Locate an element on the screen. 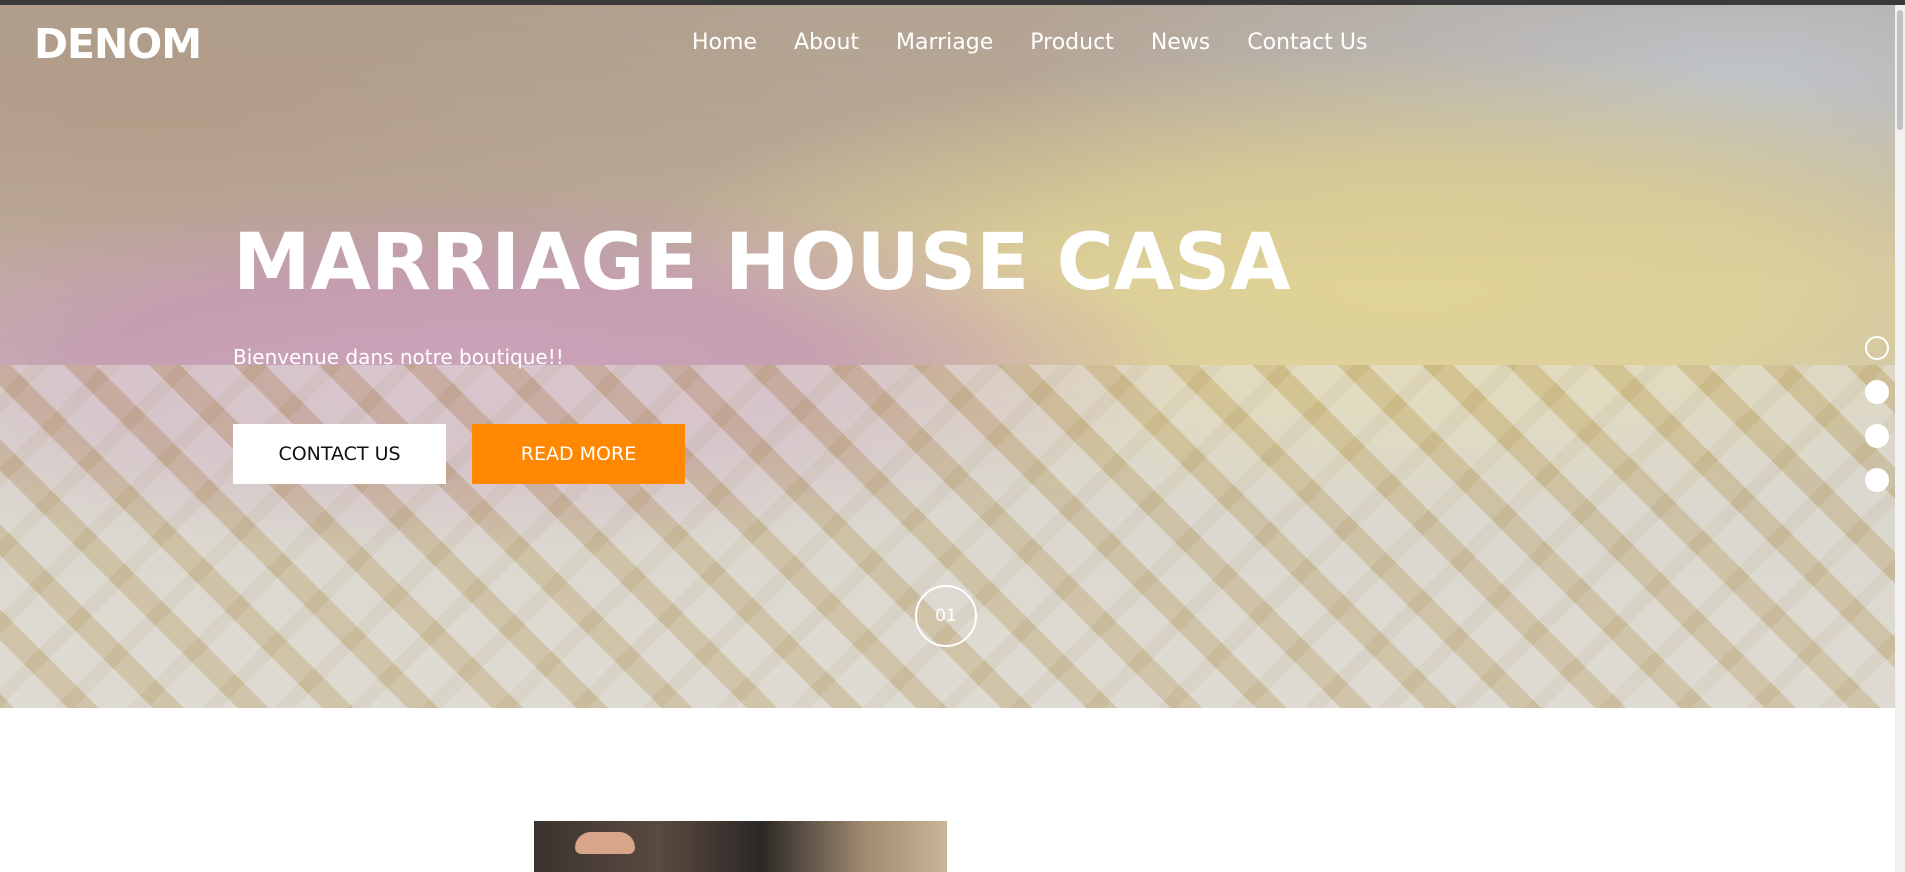 The width and height of the screenshot is (1905, 872). slider-dots is located at coordinates (1877, 414).